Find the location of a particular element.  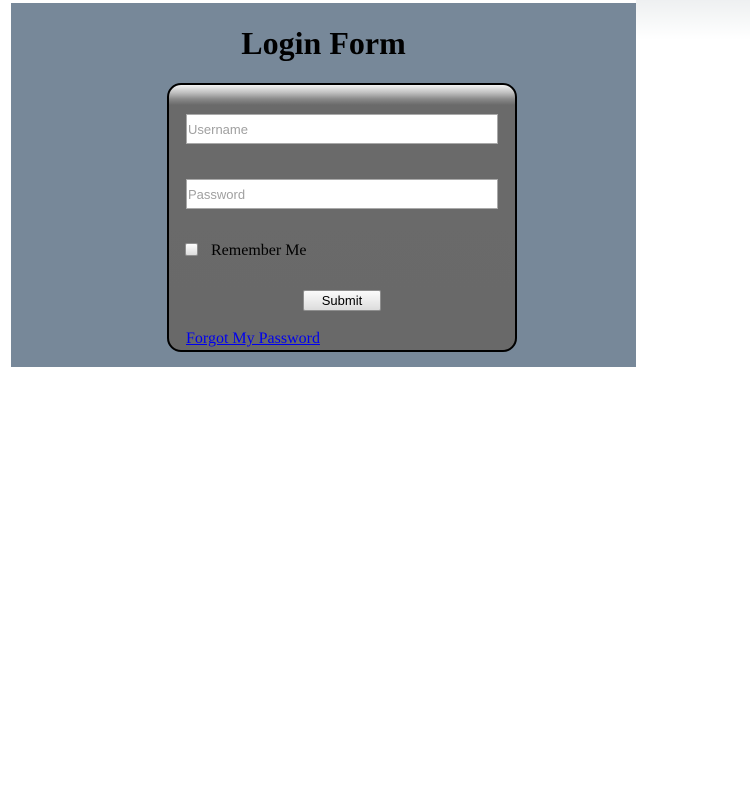

remember-me-label: Remember Me is located at coordinates (259, 250).